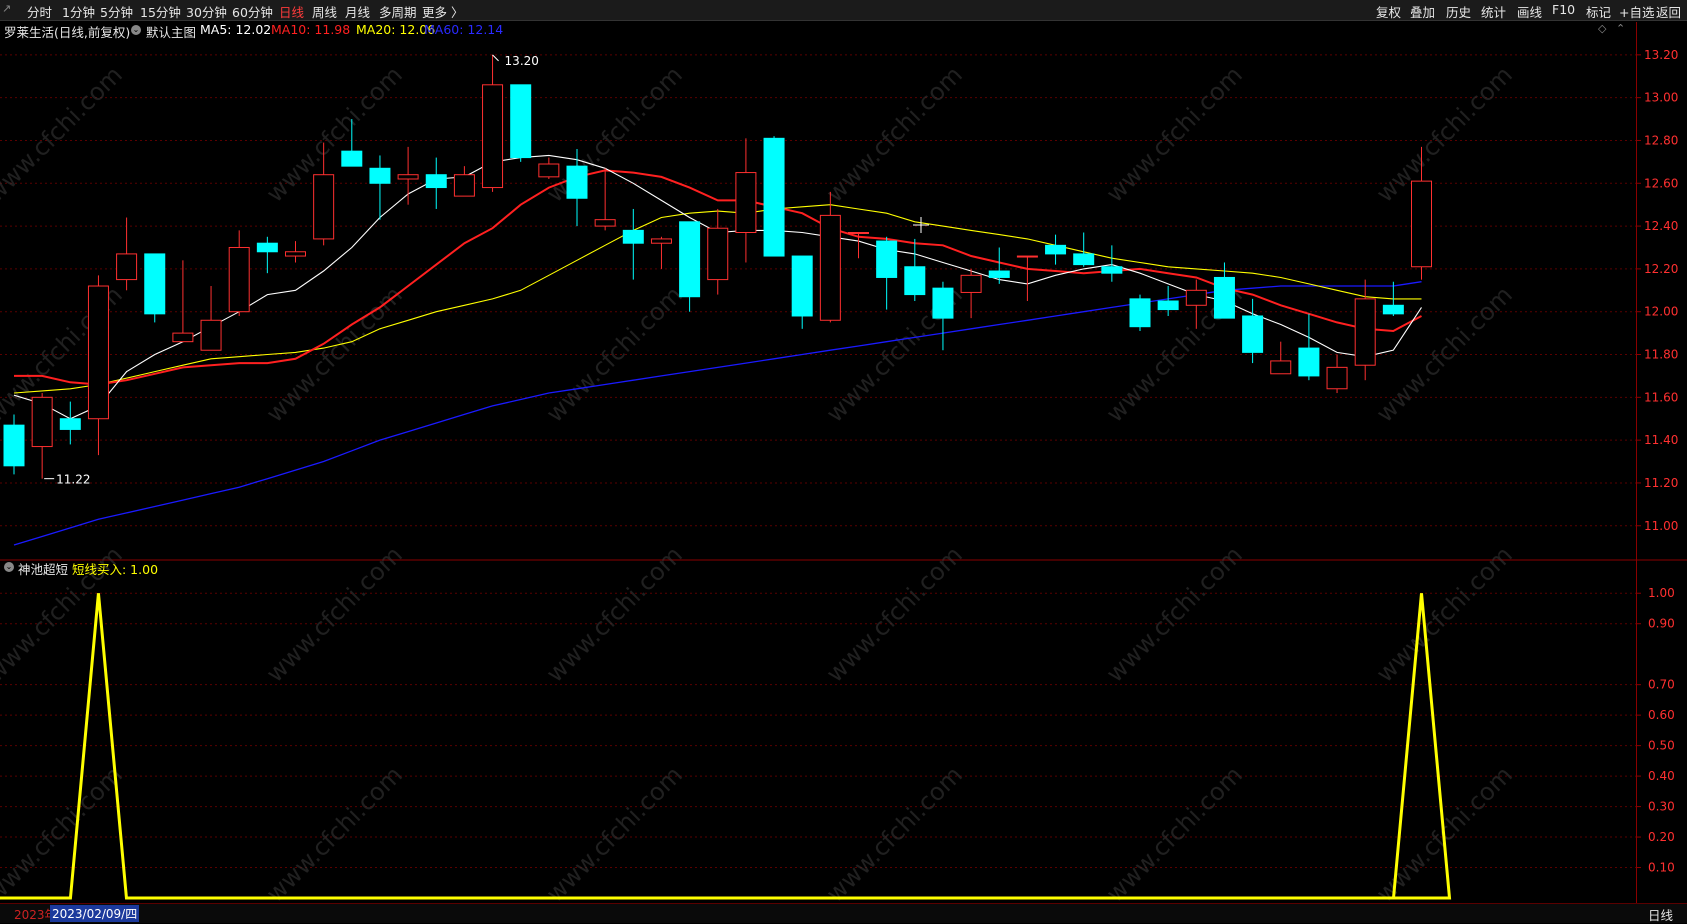  What do you see at coordinates (1661, 837) in the screenshot?
I see `sub-tick-label: 0.20` at bounding box center [1661, 837].